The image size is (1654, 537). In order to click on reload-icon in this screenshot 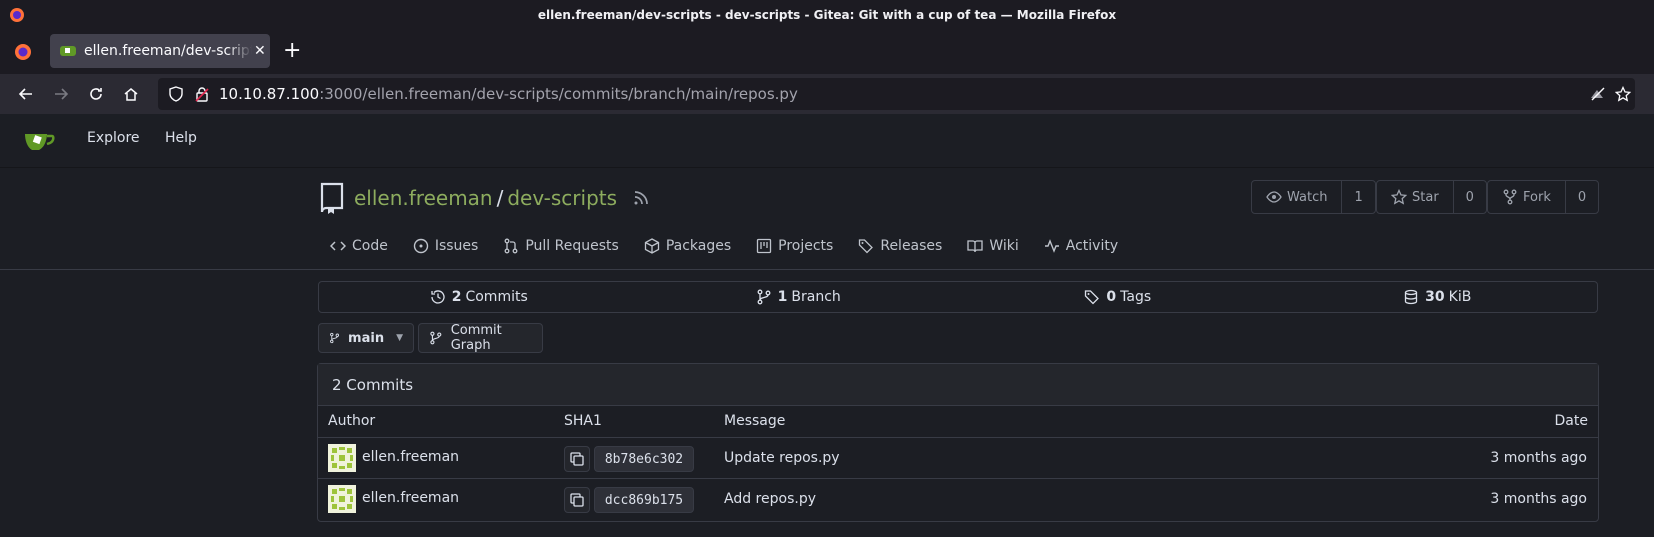, I will do `click(96, 94)`.